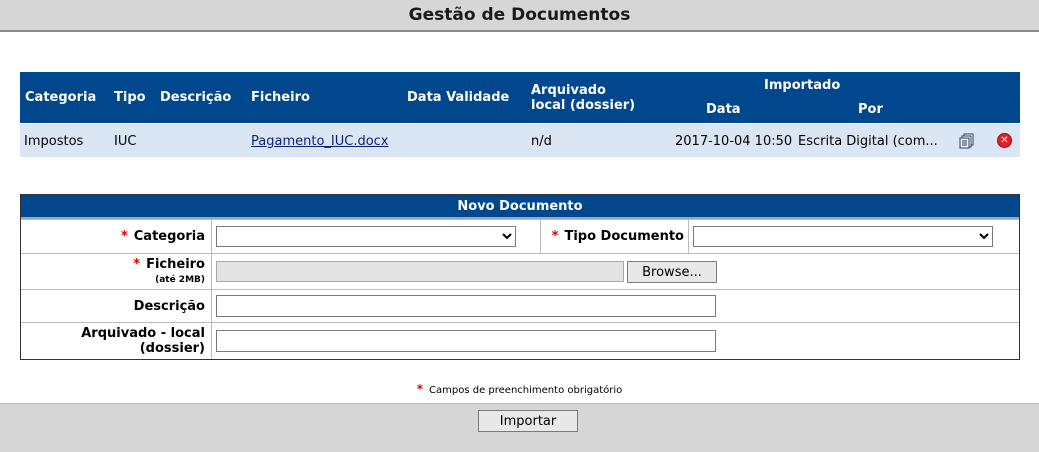  What do you see at coordinates (466, 306) in the screenshot?
I see `descricao-input` at bounding box center [466, 306].